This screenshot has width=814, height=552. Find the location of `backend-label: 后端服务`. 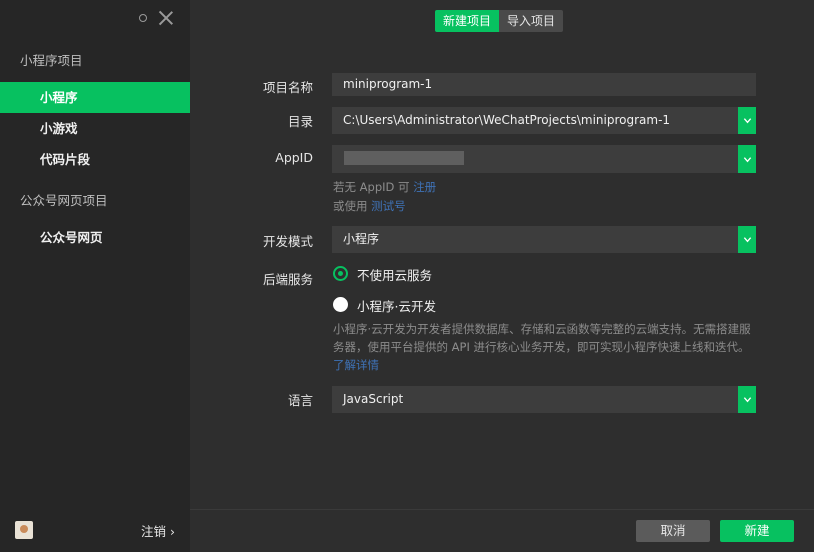

backend-label: 后端服务 is located at coordinates (287, 279).